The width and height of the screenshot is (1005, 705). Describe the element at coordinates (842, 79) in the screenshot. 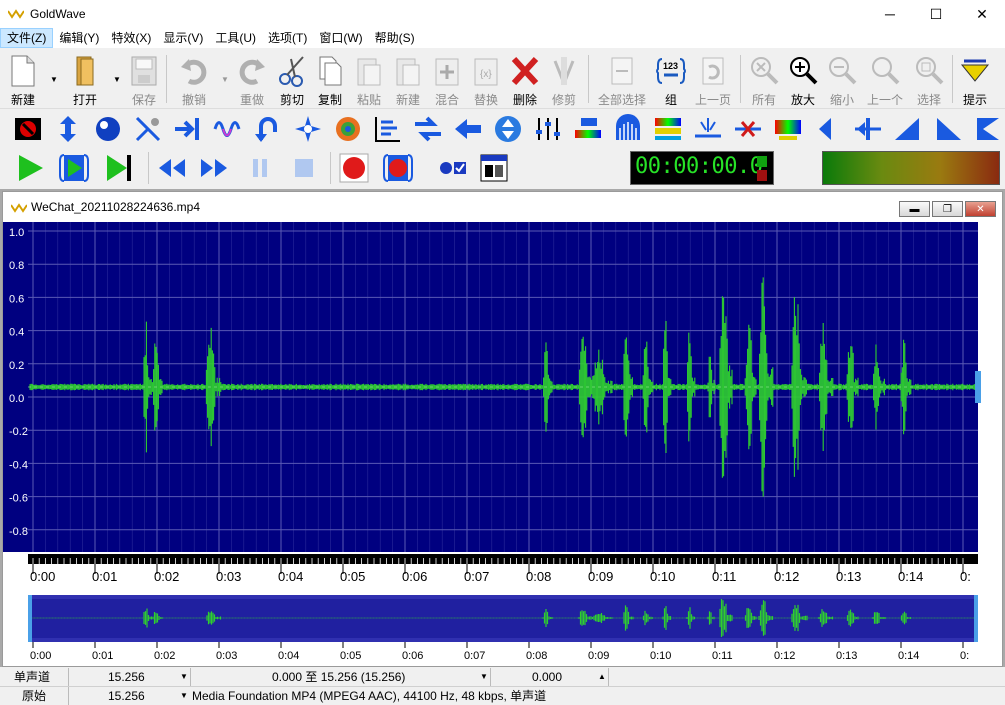

I see `zoom-out-button: 缩小` at that location.